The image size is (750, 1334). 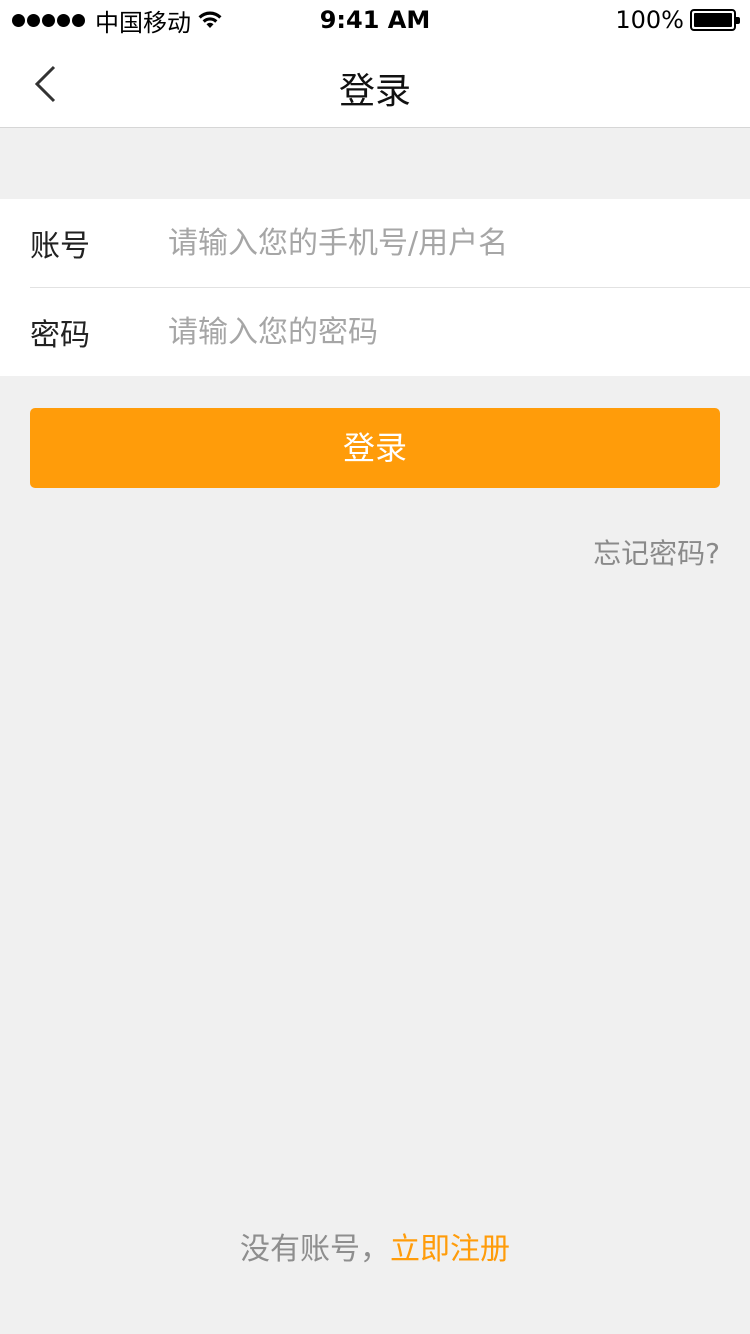 I want to click on battery-fill, so click(x=713, y=20).